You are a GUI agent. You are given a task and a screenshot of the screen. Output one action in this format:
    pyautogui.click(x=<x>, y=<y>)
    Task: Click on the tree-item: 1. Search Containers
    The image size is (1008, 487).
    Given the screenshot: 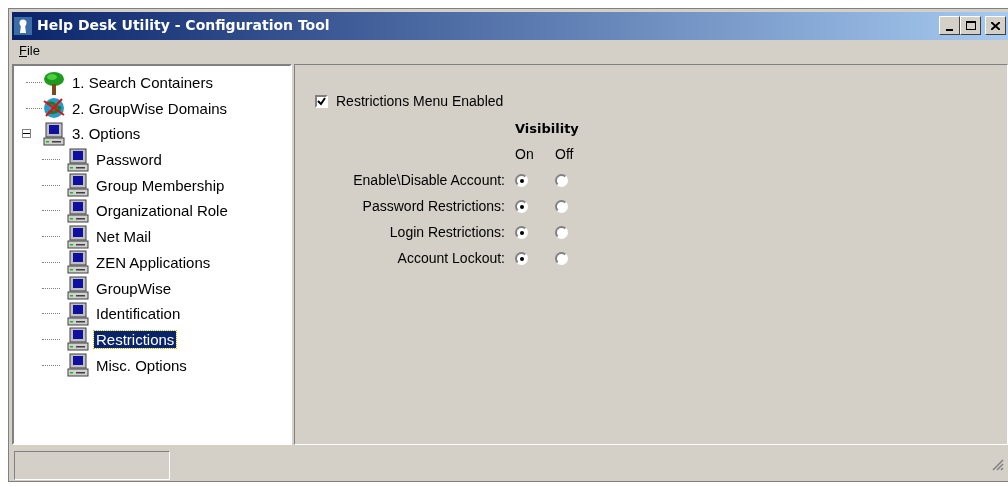 What is the action you would take?
    pyautogui.click(x=142, y=82)
    